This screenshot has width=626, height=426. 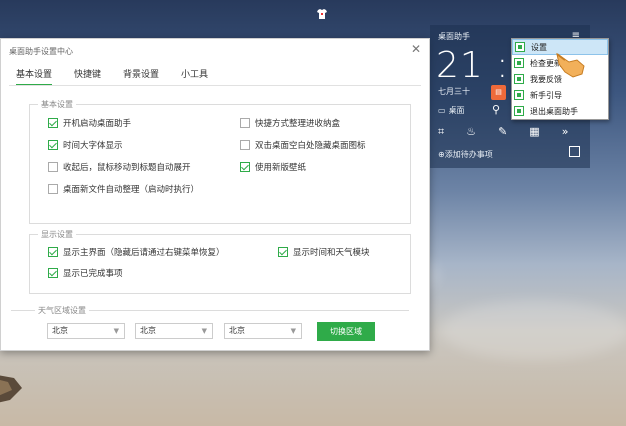 What do you see at coordinates (454, 91) in the screenshot?
I see `widget-date: 七月三十` at bounding box center [454, 91].